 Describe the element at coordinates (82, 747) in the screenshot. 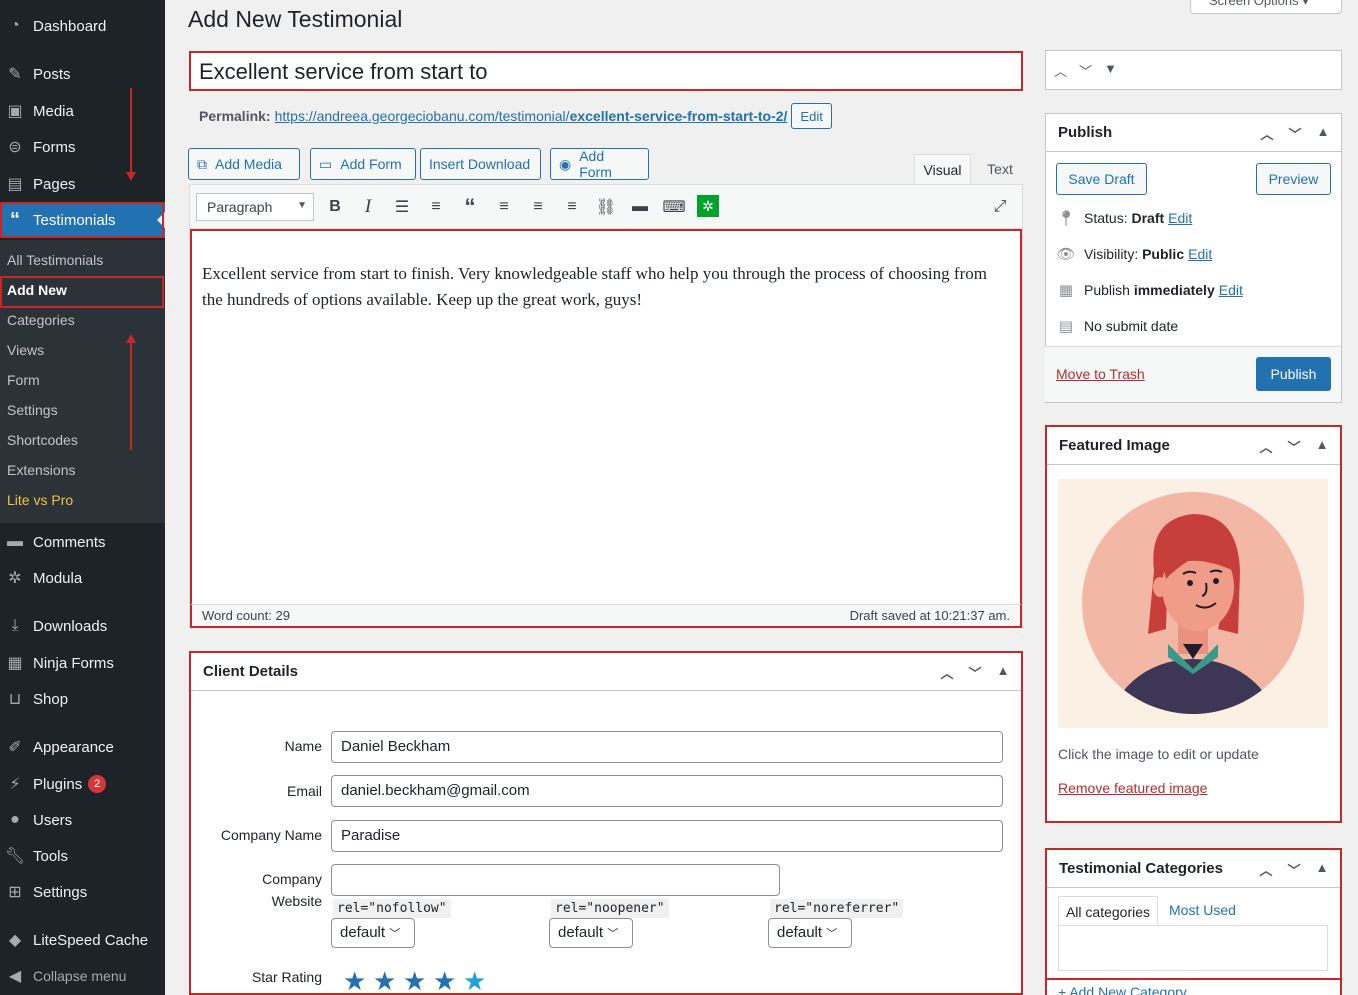

I see `menu-appearance: ✐ Appearance` at that location.